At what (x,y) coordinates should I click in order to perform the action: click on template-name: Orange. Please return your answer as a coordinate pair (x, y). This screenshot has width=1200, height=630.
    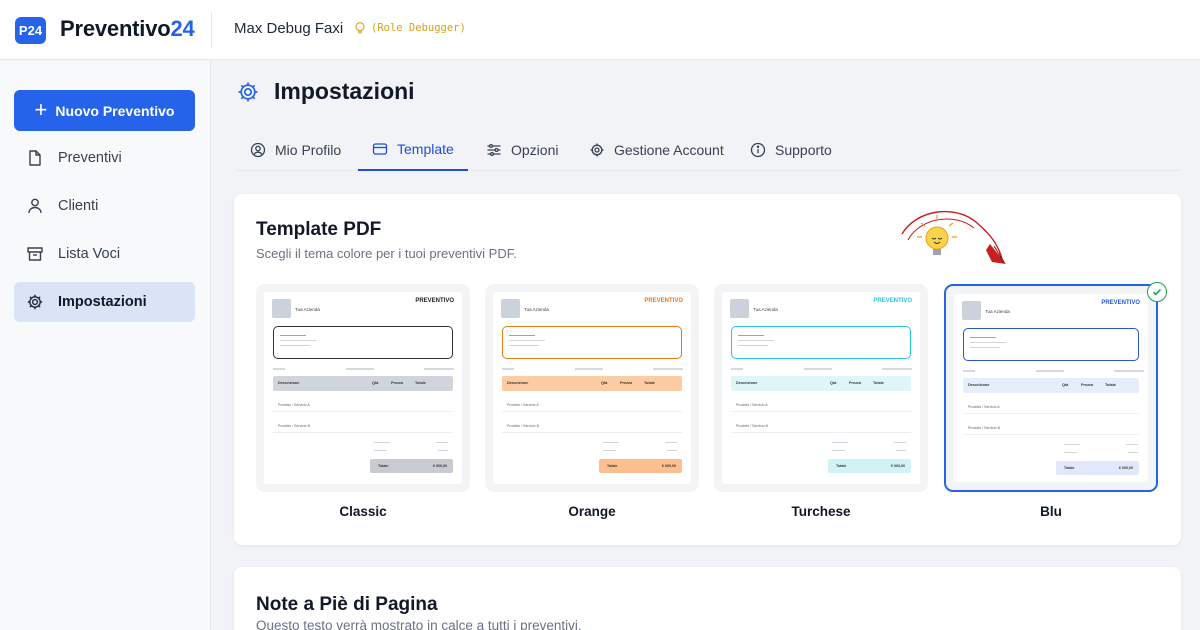
    Looking at the image, I should click on (592, 511).